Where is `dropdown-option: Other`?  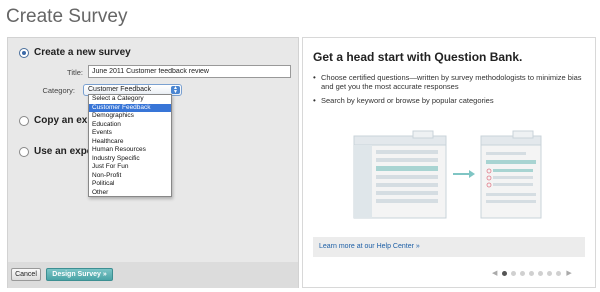 dropdown-option: Other is located at coordinates (130, 193).